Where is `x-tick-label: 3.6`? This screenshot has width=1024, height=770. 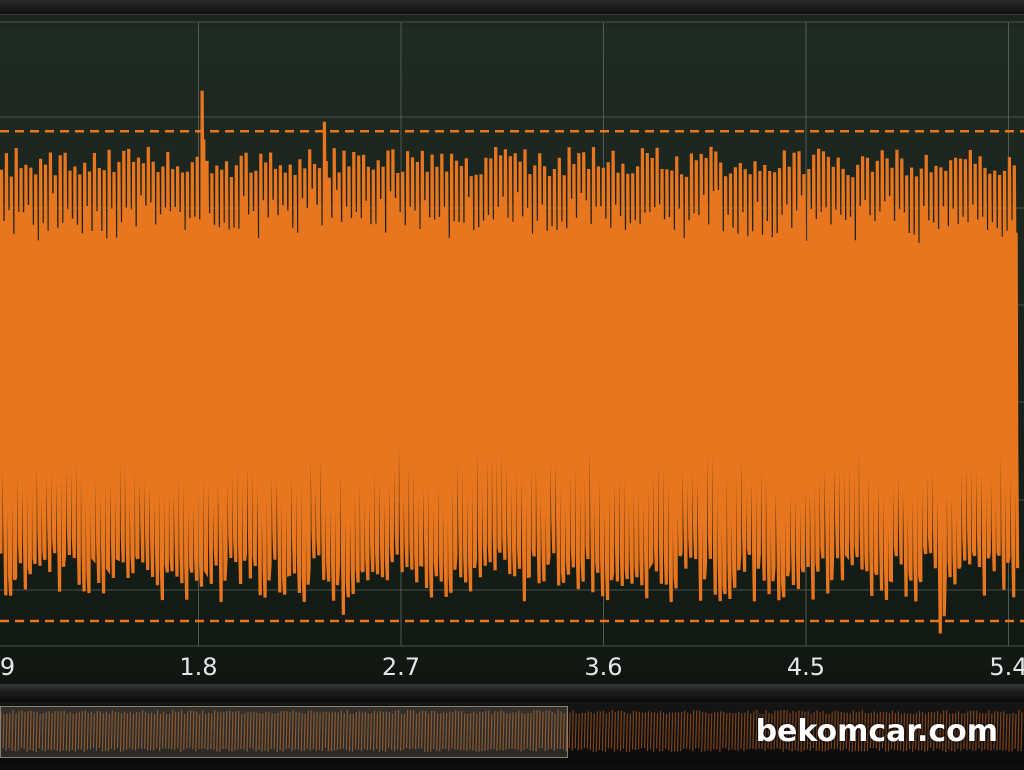
x-tick-label: 3.6 is located at coordinates (603, 667).